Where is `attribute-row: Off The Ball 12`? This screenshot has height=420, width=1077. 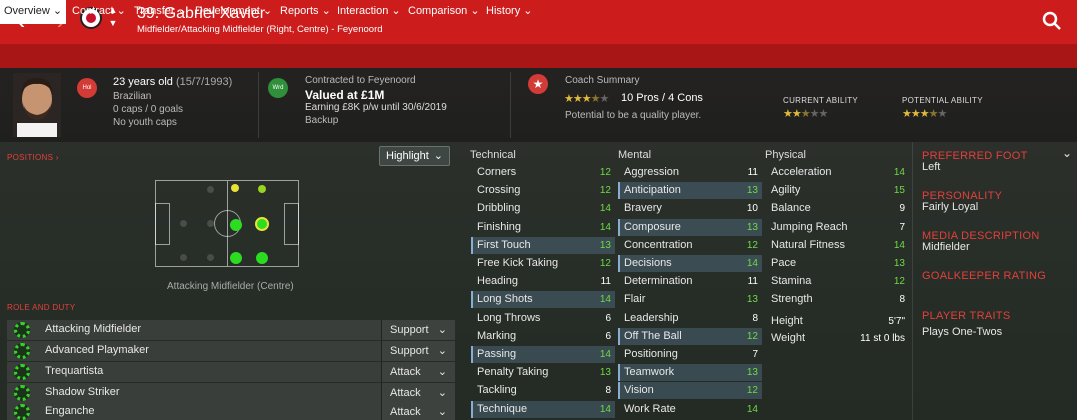
attribute-row: Off The Ball 12 is located at coordinates (690, 336).